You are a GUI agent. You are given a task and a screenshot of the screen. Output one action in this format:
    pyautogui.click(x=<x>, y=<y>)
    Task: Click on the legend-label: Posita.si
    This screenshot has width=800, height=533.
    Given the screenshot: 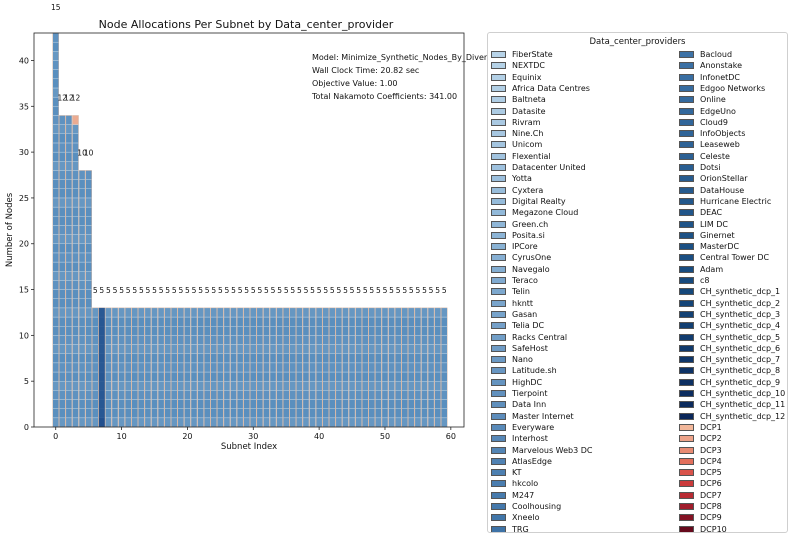 What is the action you would take?
    pyautogui.click(x=528, y=235)
    